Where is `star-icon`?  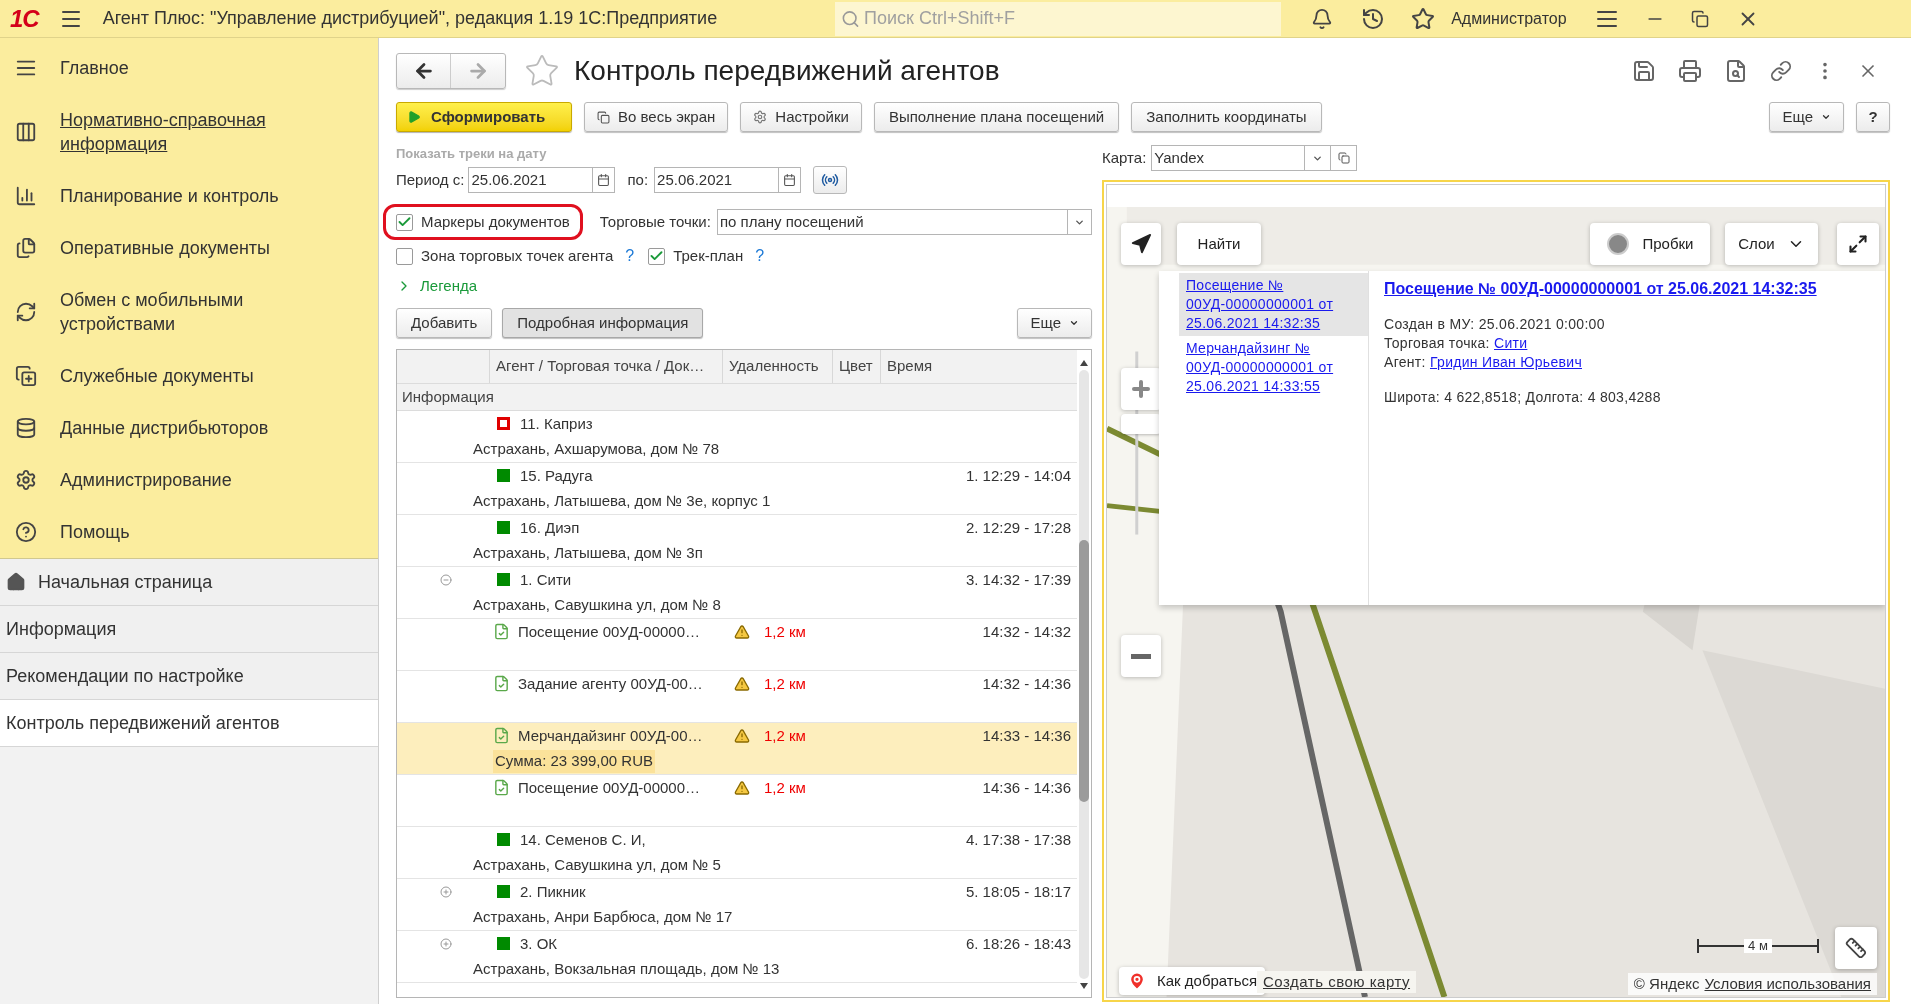
star-icon is located at coordinates (1423, 18).